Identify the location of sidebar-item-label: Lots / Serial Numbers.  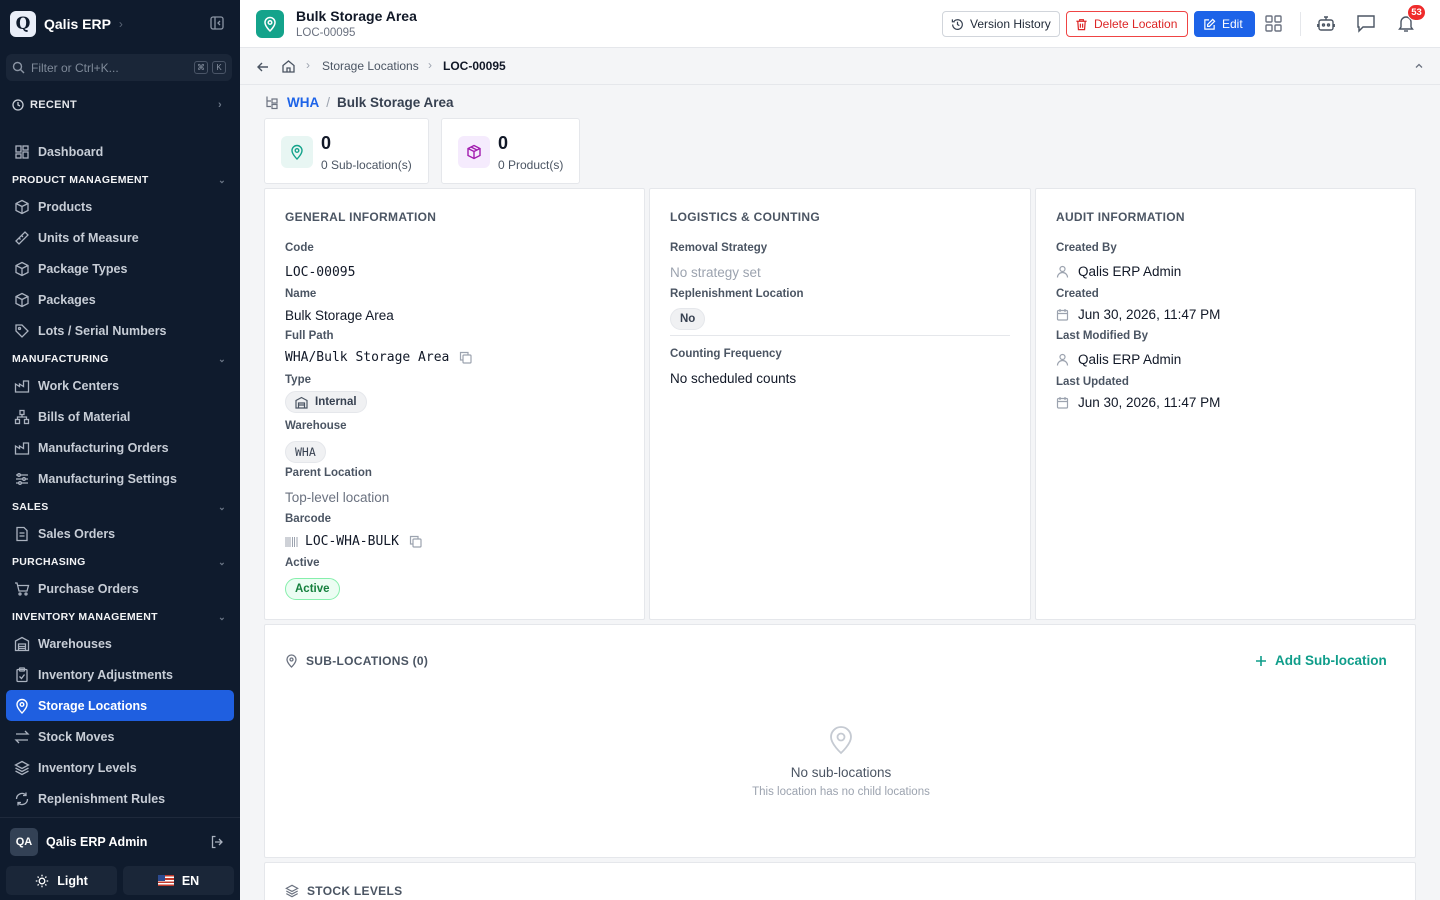
(102, 330).